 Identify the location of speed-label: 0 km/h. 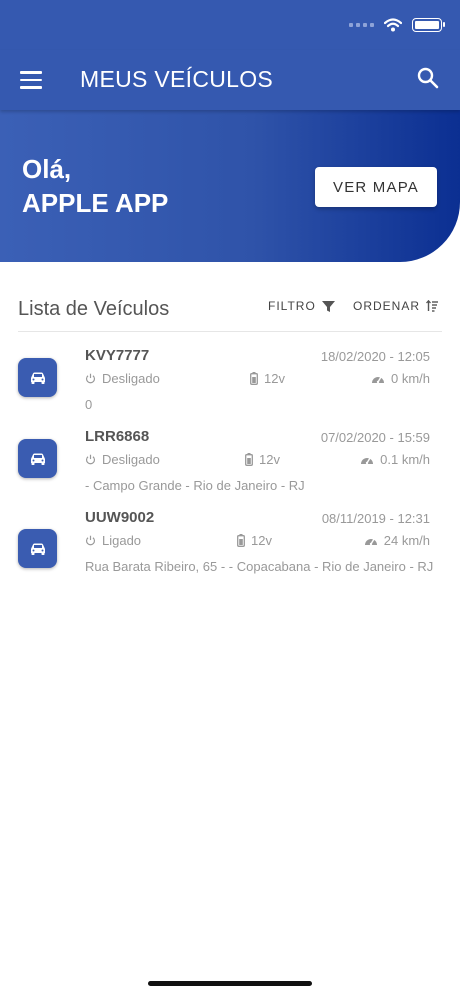
(410, 378).